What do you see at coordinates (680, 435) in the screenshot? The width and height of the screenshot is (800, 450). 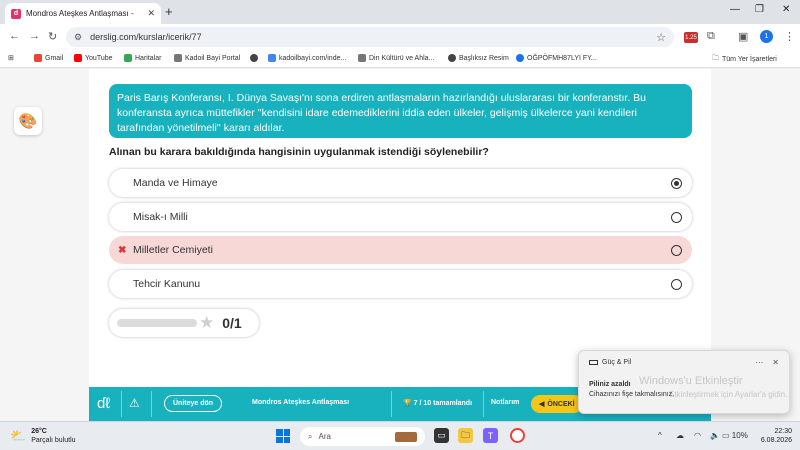 I see `cloud-icon: ☁` at bounding box center [680, 435].